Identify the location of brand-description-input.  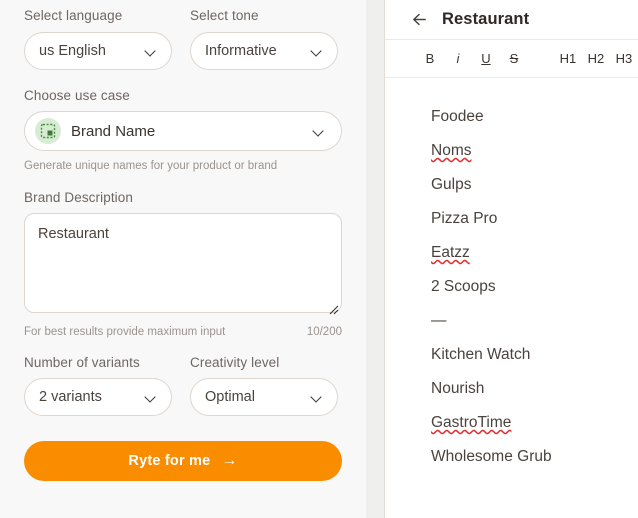
(183, 263).